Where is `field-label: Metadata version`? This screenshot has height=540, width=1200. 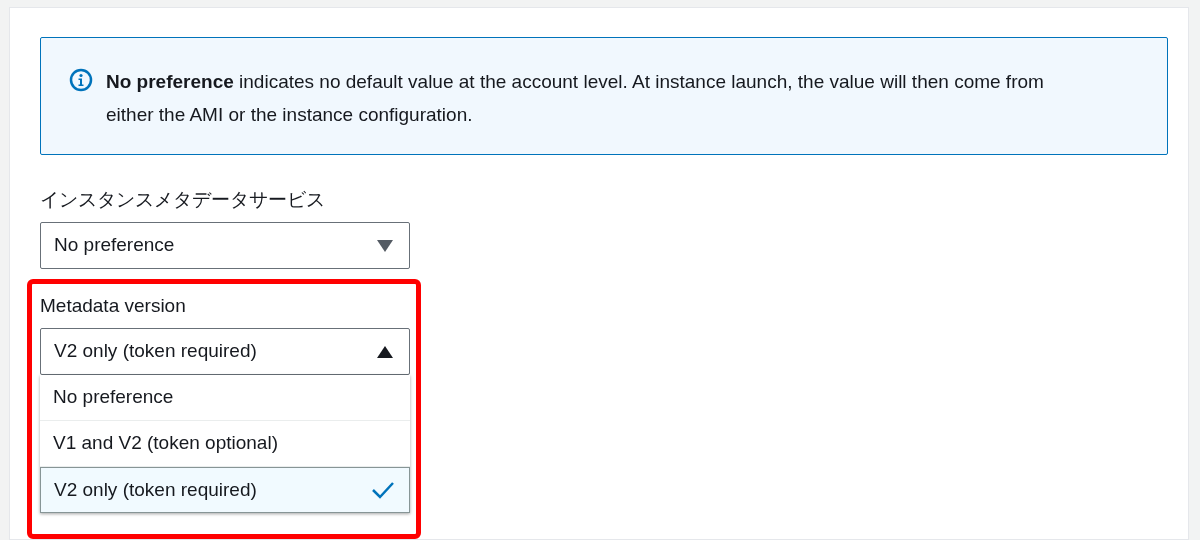 field-label: Metadata version is located at coordinates (113, 306).